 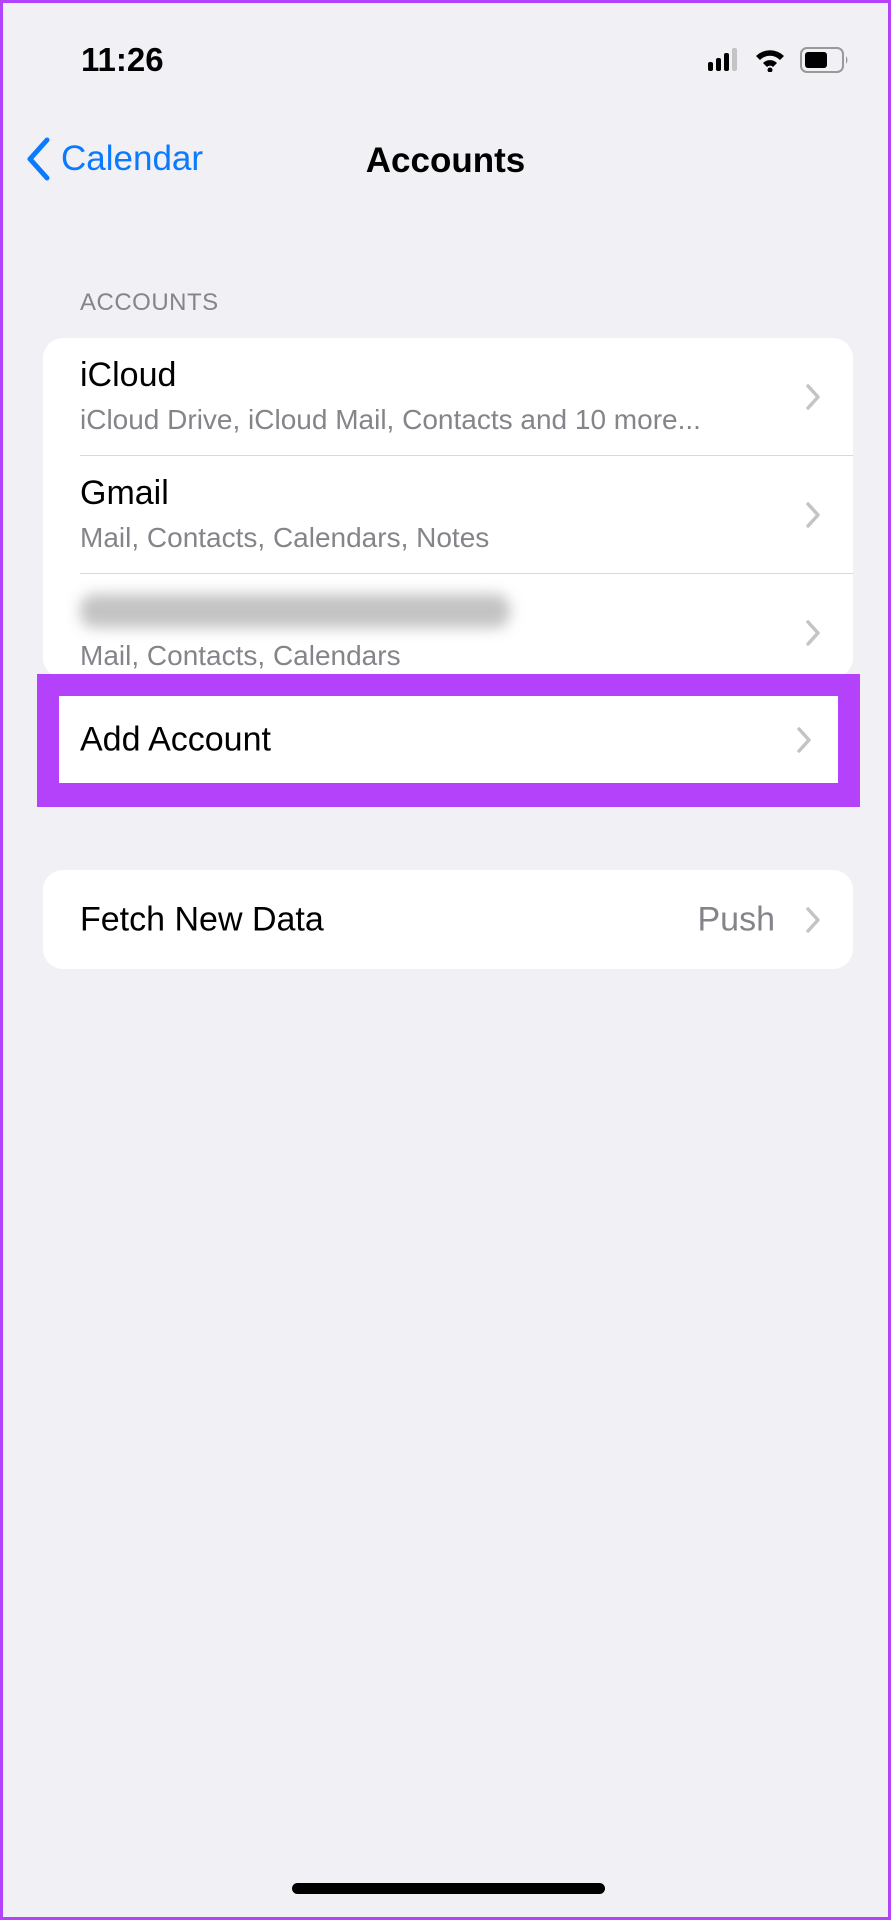 I want to click on section-header: ACCOUNTS, so click(x=149, y=302).